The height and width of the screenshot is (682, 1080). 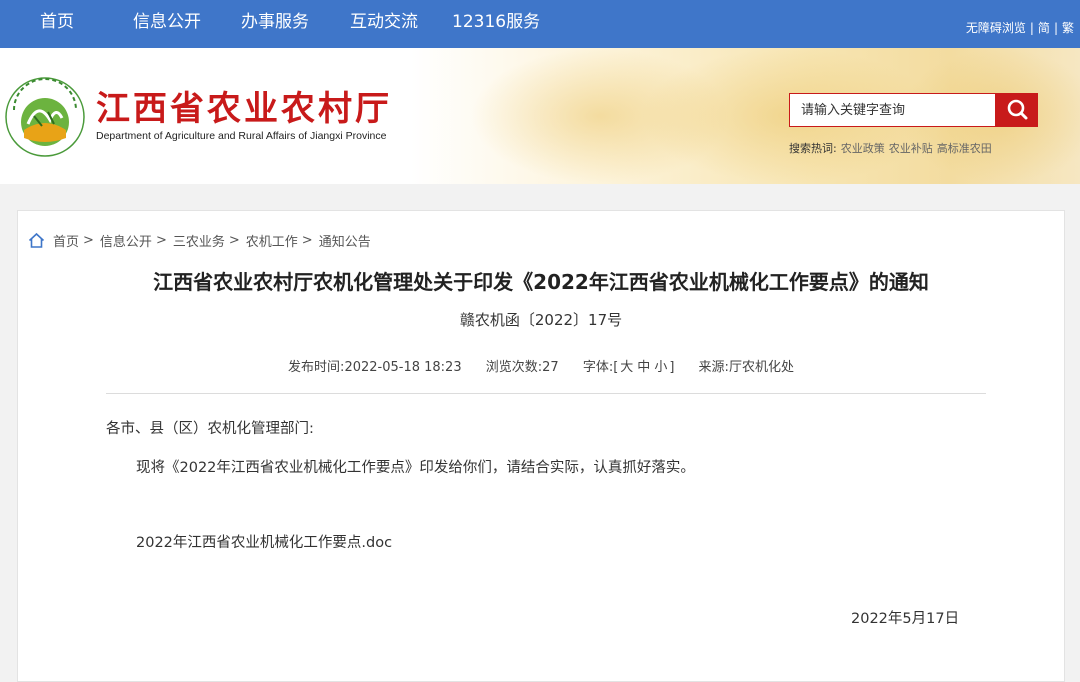 What do you see at coordinates (541, 320) in the screenshot?
I see `document-number: 赣农机函〔2022〕17号` at bounding box center [541, 320].